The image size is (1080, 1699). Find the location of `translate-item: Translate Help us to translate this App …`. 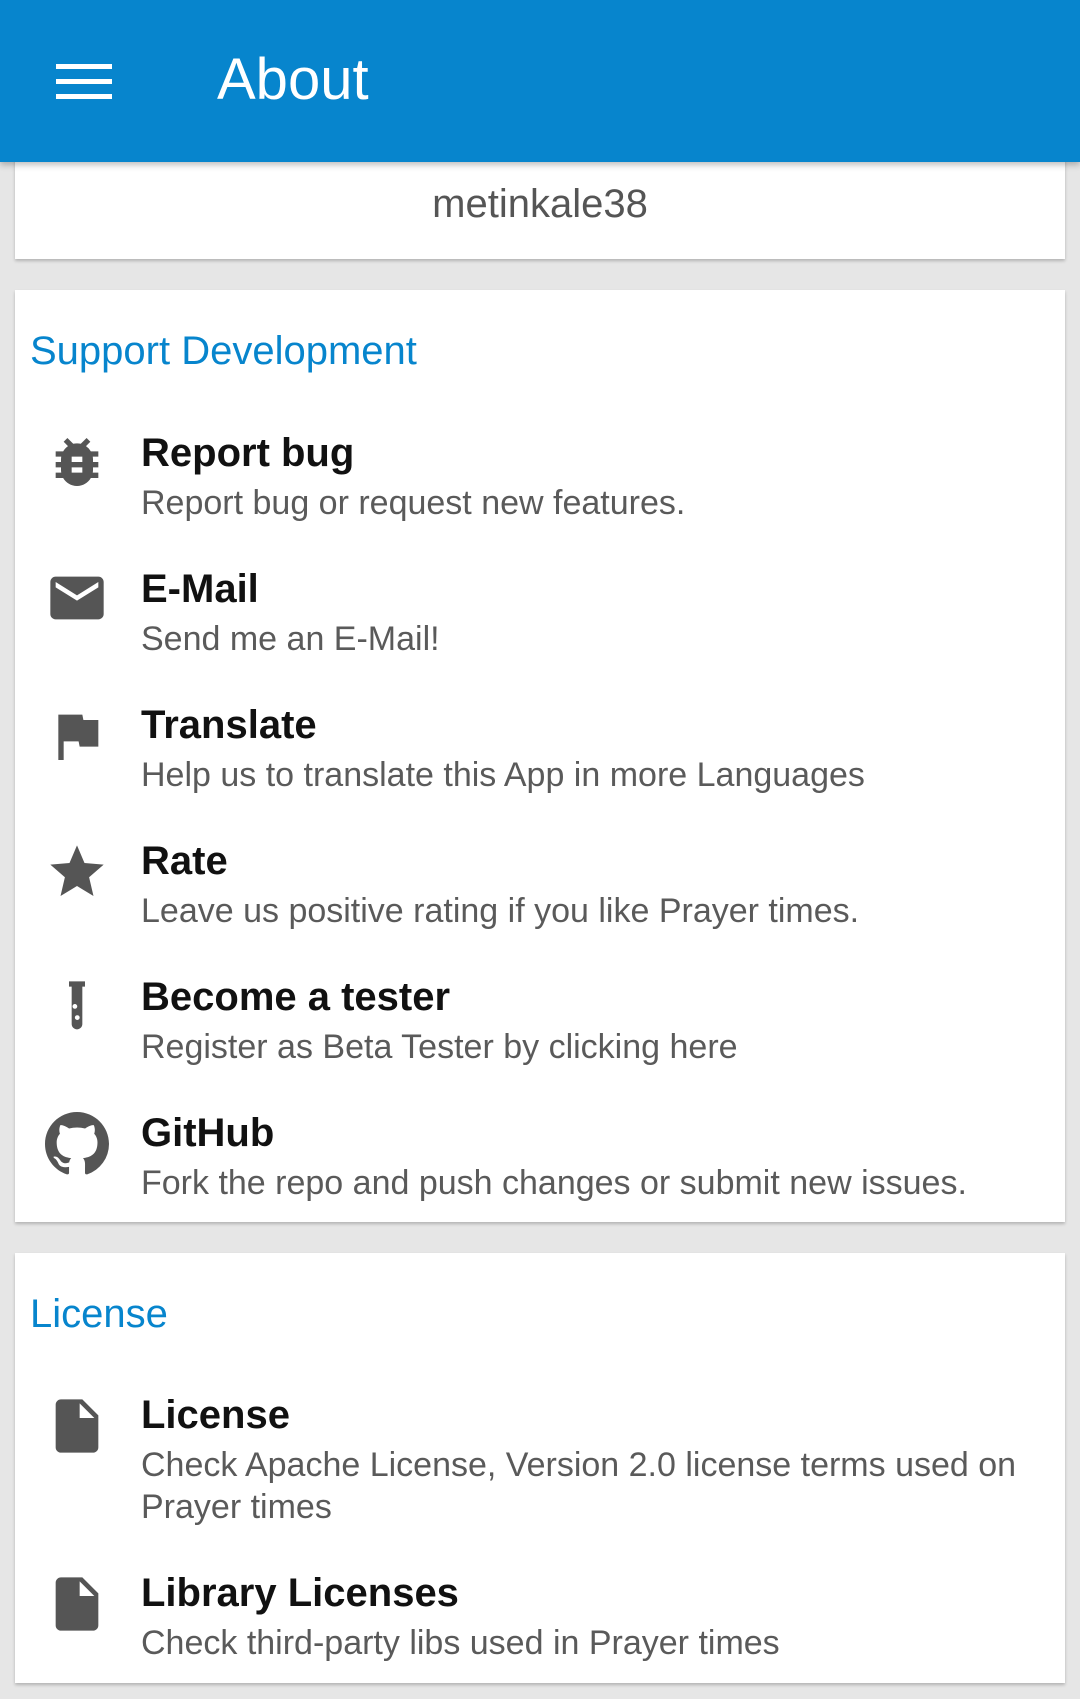

translate-item: Translate Help us to translate this App … is located at coordinates (540, 739).